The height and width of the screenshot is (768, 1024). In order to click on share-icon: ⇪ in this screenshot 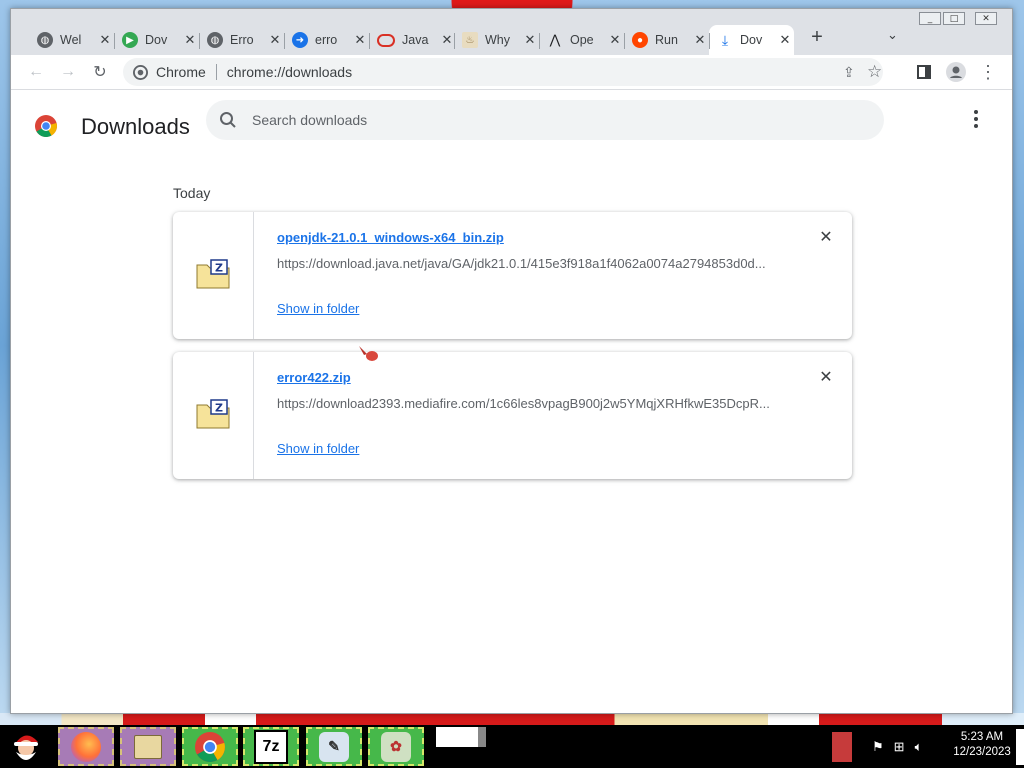, I will do `click(849, 72)`.